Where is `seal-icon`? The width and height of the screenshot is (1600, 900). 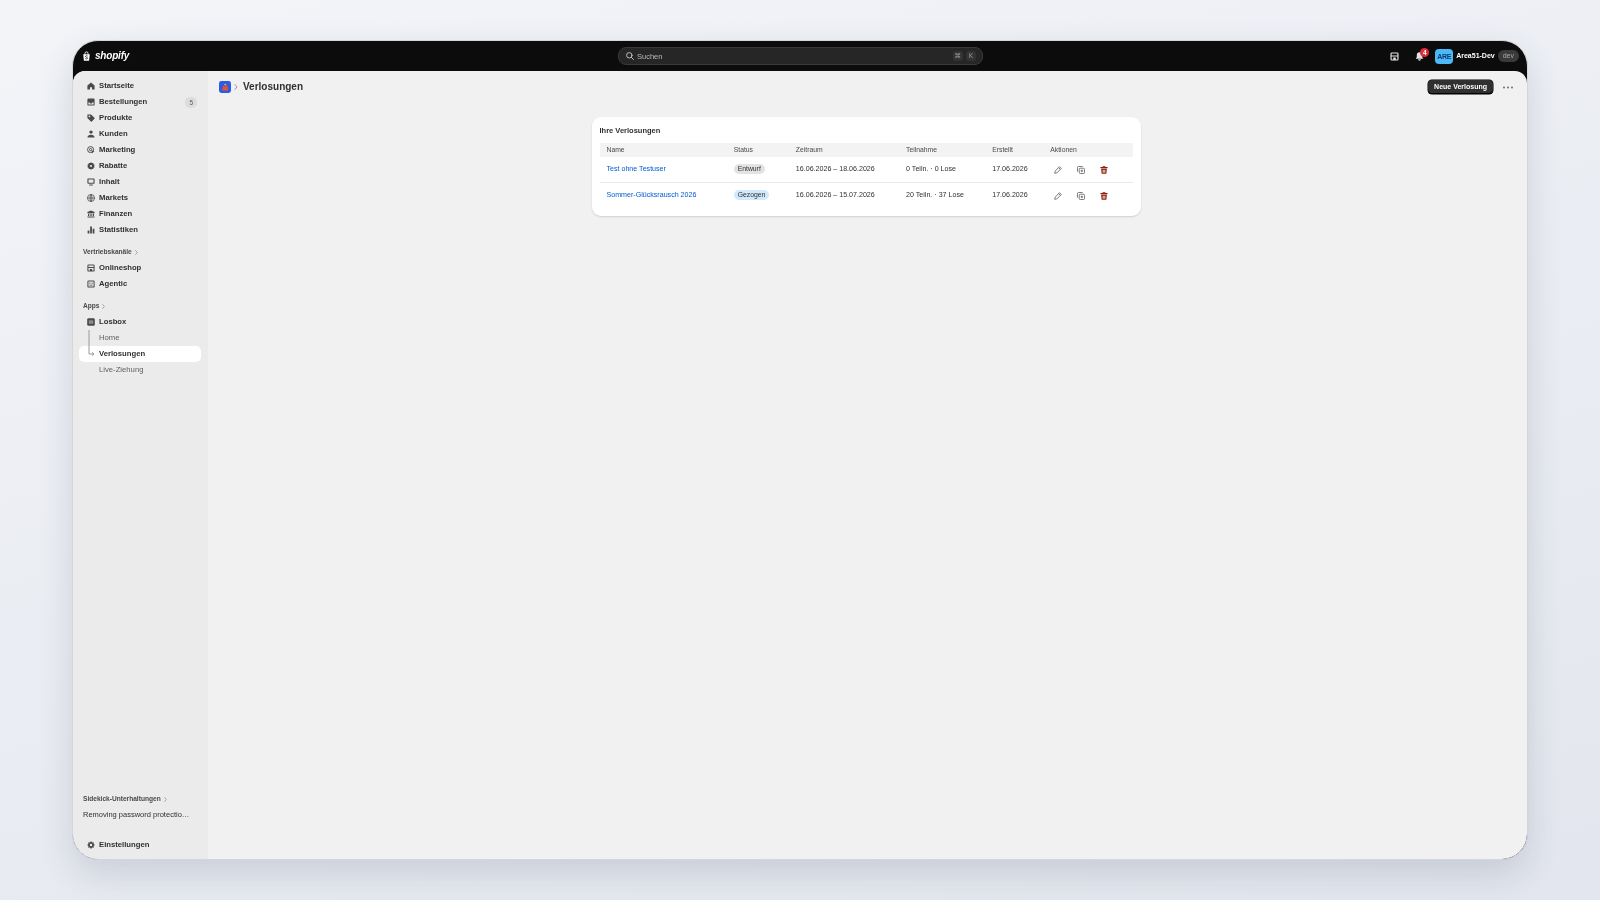
seal-icon is located at coordinates (91, 166).